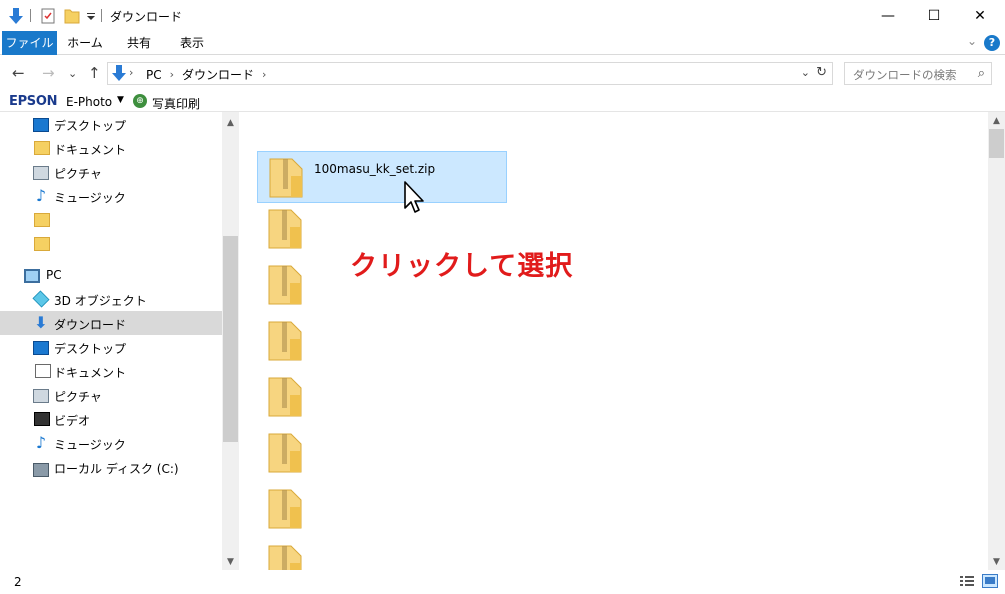 The height and width of the screenshot is (594, 1005). What do you see at coordinates (119, 74) in the screenshot?
I see `download-folder-icon` at bounding box center [119, 74].